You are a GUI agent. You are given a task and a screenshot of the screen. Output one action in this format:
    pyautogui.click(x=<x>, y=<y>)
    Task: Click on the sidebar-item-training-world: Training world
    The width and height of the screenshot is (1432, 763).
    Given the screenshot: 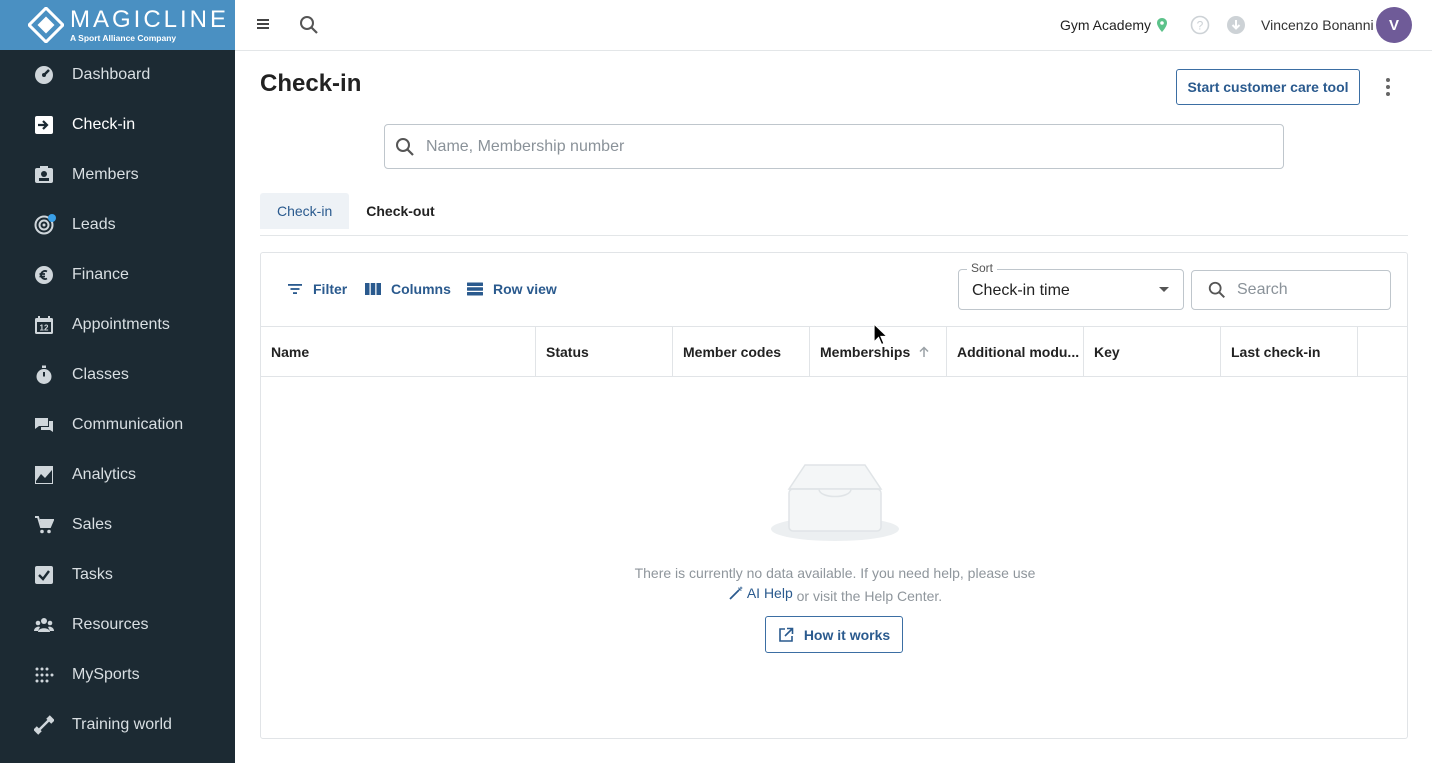 What is the action you would take?
    pyautogui.click(x=117, y=725)
    